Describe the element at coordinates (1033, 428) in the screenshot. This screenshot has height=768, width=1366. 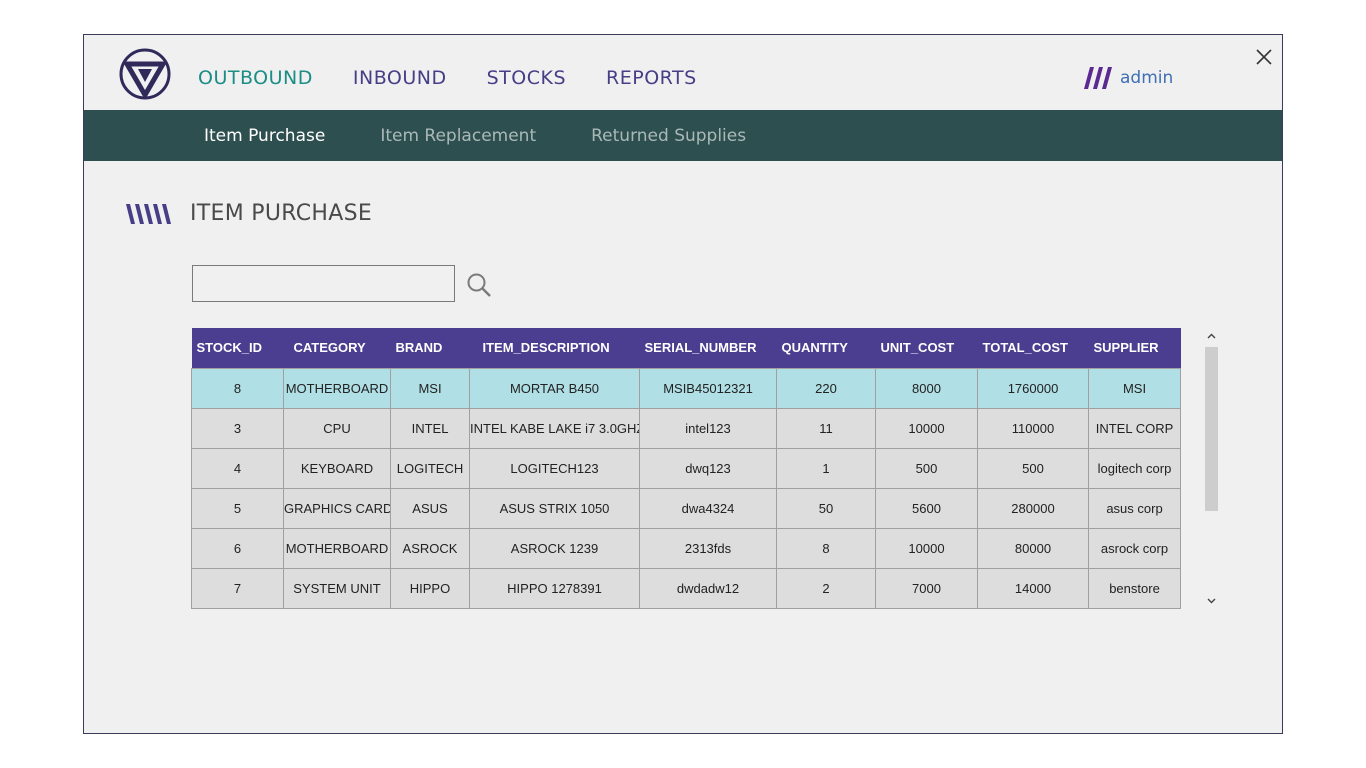
I see `table-cell: 110000` at that location.